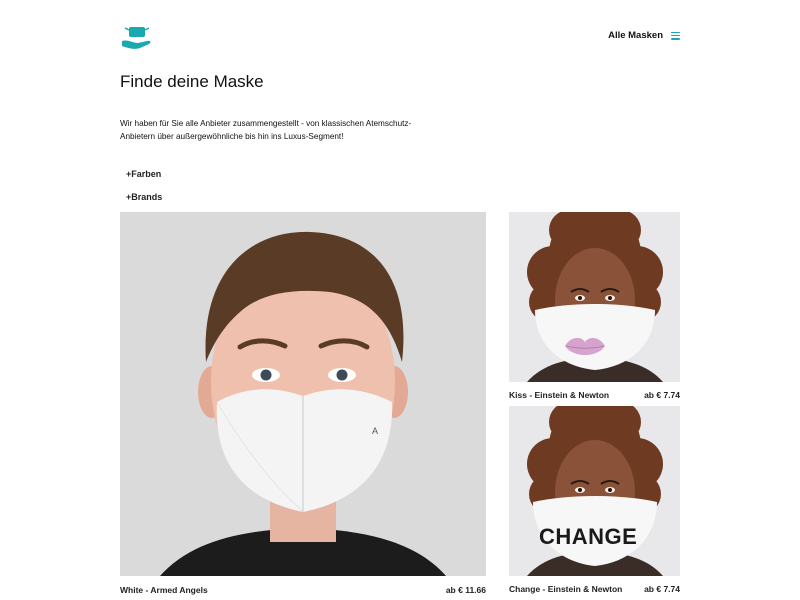  Describe the element at coordinates (465, 590) in the screenshot. I see `product-price: ab € 11.66` at that location.